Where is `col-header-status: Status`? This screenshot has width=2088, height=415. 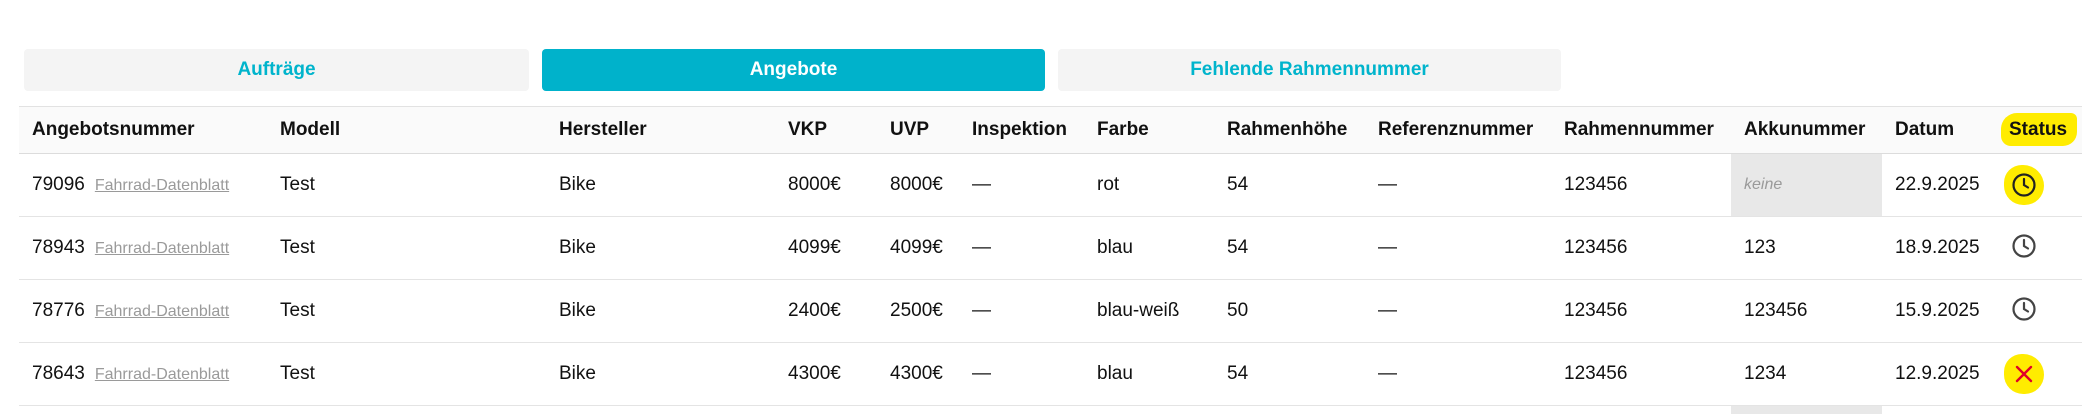 col-header-status: Status is located at coordinates (2038, 130).